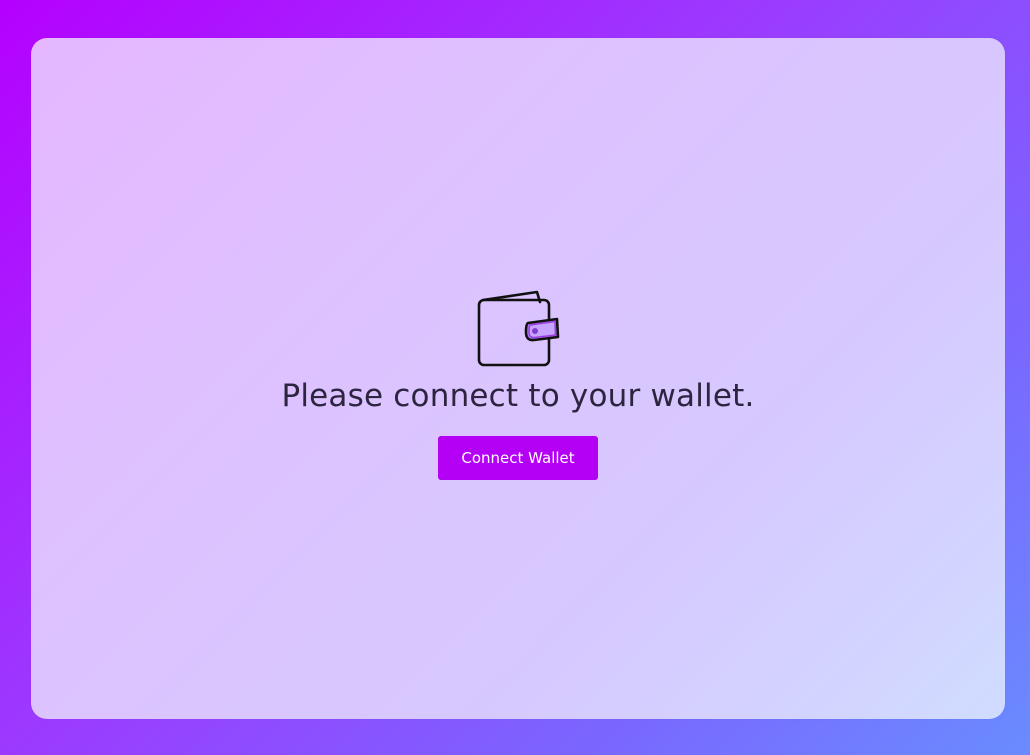 This screenshot has height=755, width=1030. Describe the element at coordinates (518, 458) in the screenshot. I see `connect-wallet-button: Connect Wallet` at that location.